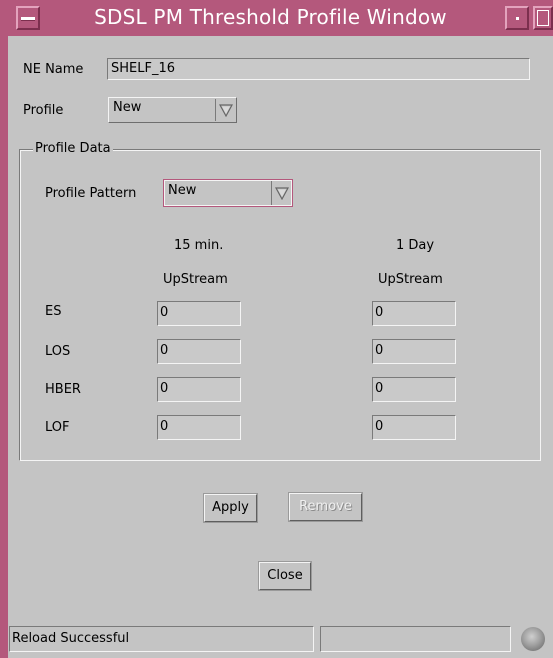 This screenshot has width=553, height=658. I want to click on es-15min-input: 0, so click(199, 313).